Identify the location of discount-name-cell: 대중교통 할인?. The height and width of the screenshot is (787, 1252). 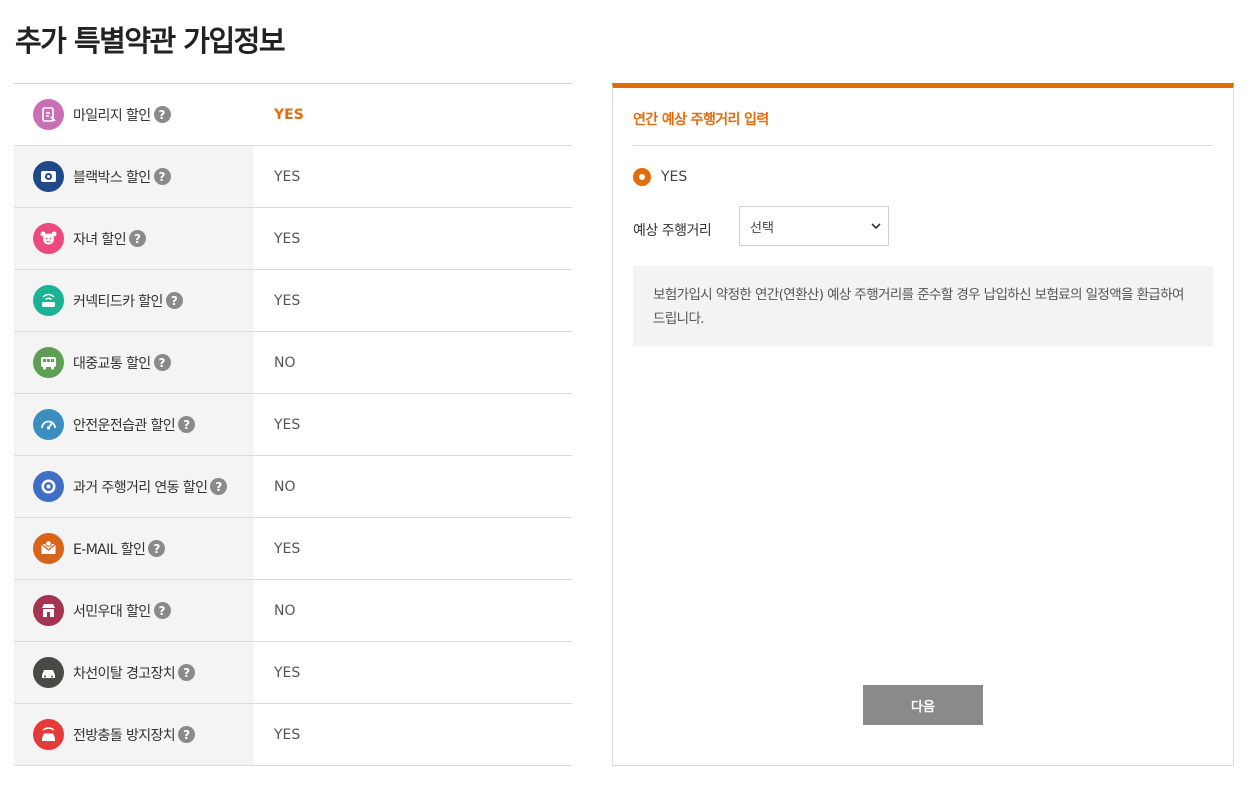
(134, 362).